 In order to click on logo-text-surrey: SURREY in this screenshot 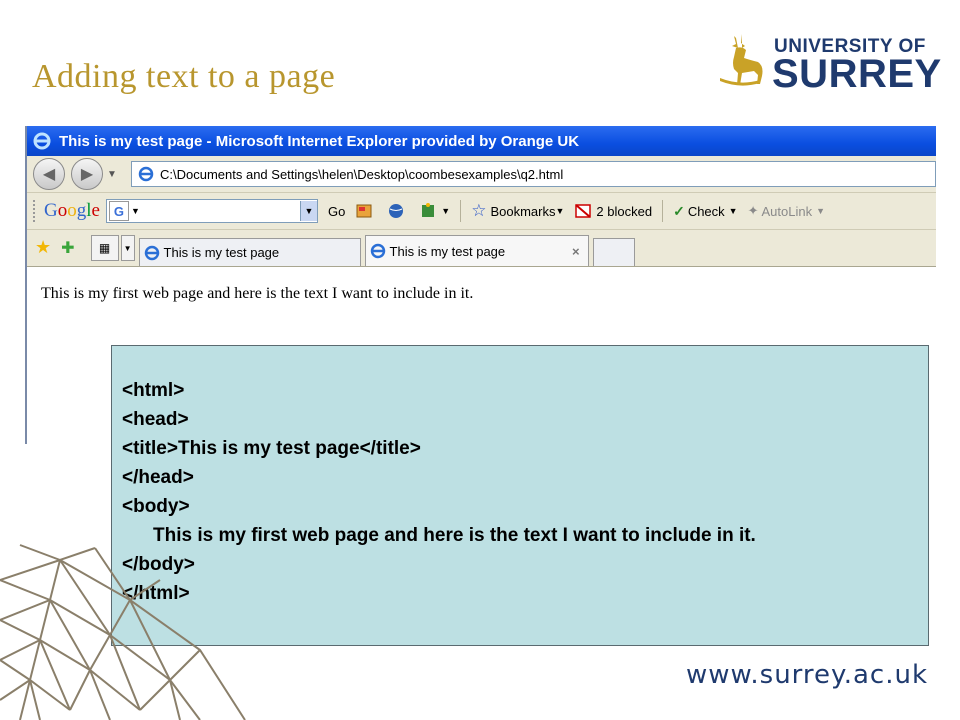, I will do `click(857, 74)`.